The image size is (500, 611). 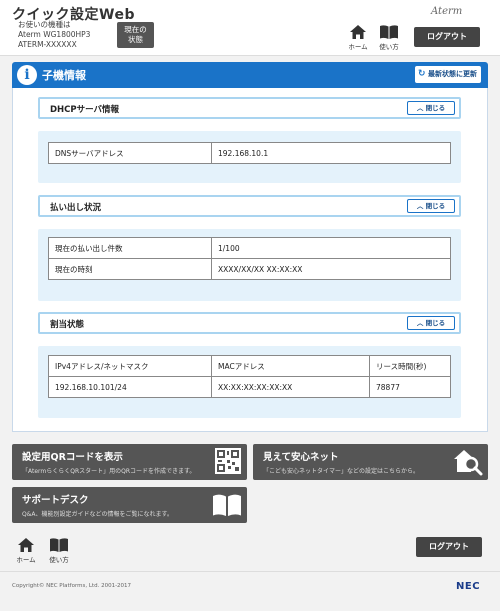 What do you see at coordinates (130, 387) in the screenshot?
I see `ip-cell: 192.168.10.101/24` at bounding box center [130, 387].